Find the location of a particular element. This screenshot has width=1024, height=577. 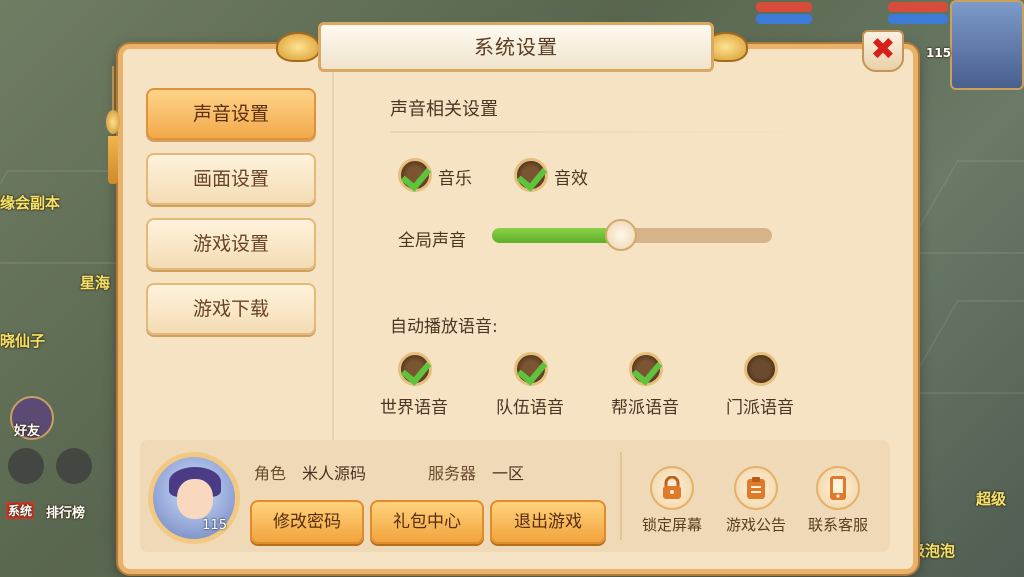

player-portrait is located at coordinates (987, 45).